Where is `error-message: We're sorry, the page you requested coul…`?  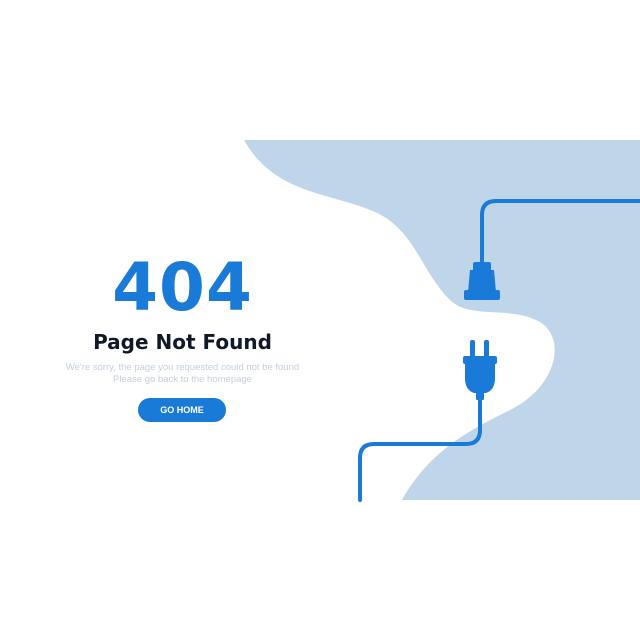
error-message: We're sorry, the page you requested coul… is located at coordinates (182, 374).